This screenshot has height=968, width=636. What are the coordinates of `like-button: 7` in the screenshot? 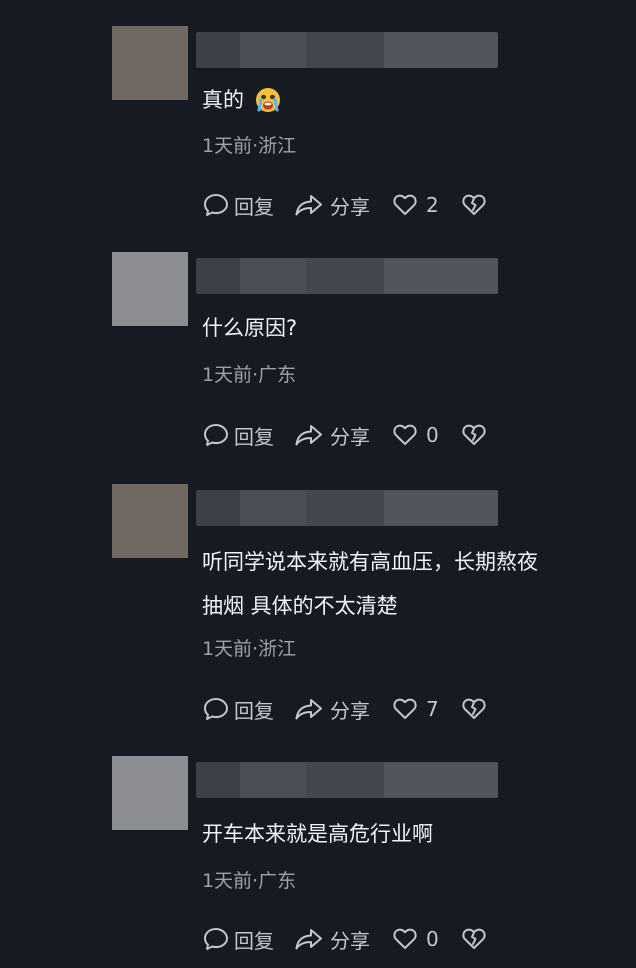 It's located at (415, 709).